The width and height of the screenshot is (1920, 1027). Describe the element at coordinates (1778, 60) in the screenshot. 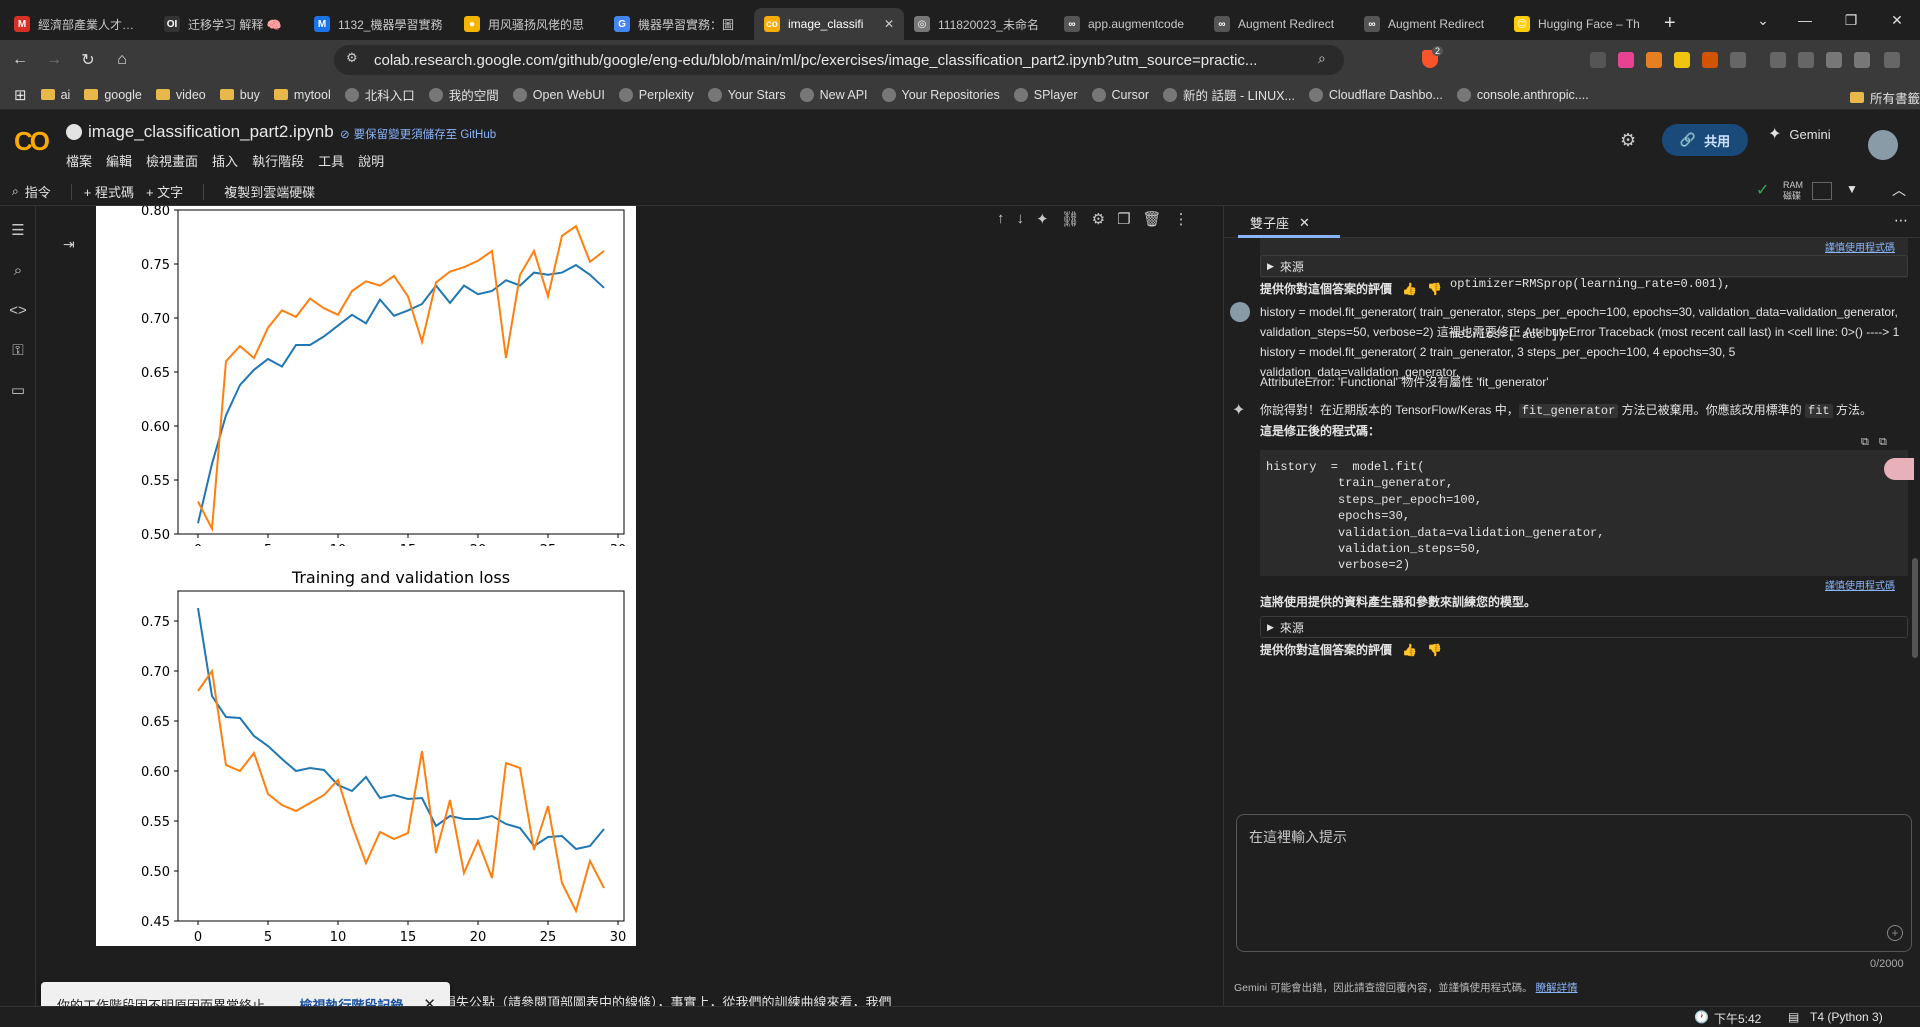

I see `download-icon` at that location.